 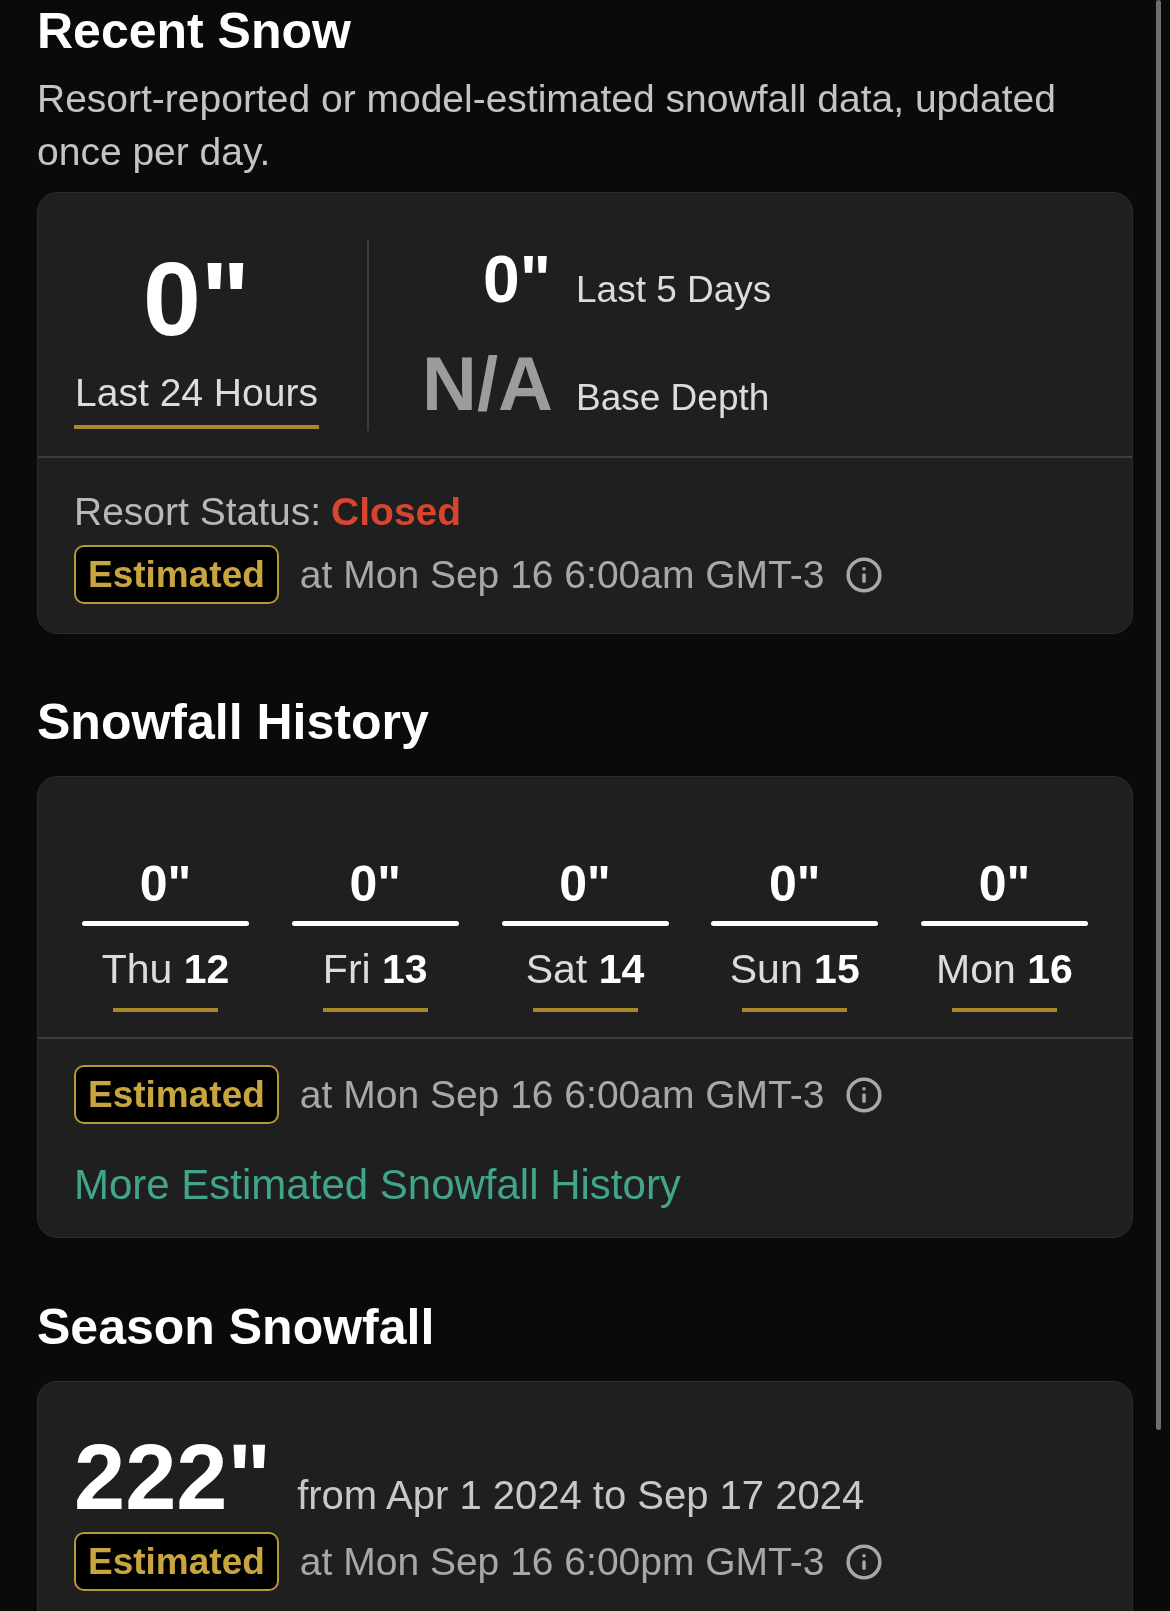 What do you see at coordinates (547, 125) in the screenshot?
I see `section-description: Resort-reported or model-estimated snowfall data, updated once per day.` at bounding box center [547, 125].